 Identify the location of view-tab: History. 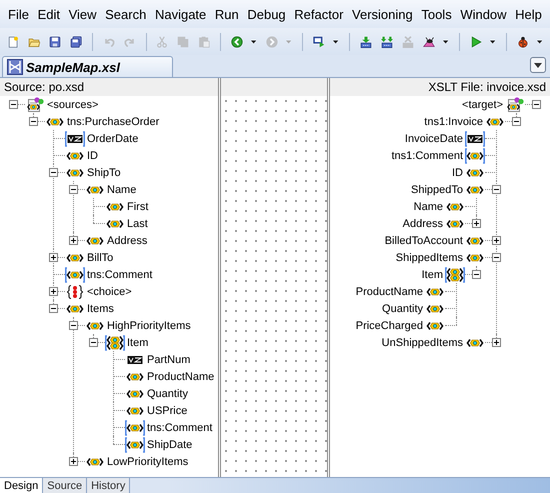
(108, 485).